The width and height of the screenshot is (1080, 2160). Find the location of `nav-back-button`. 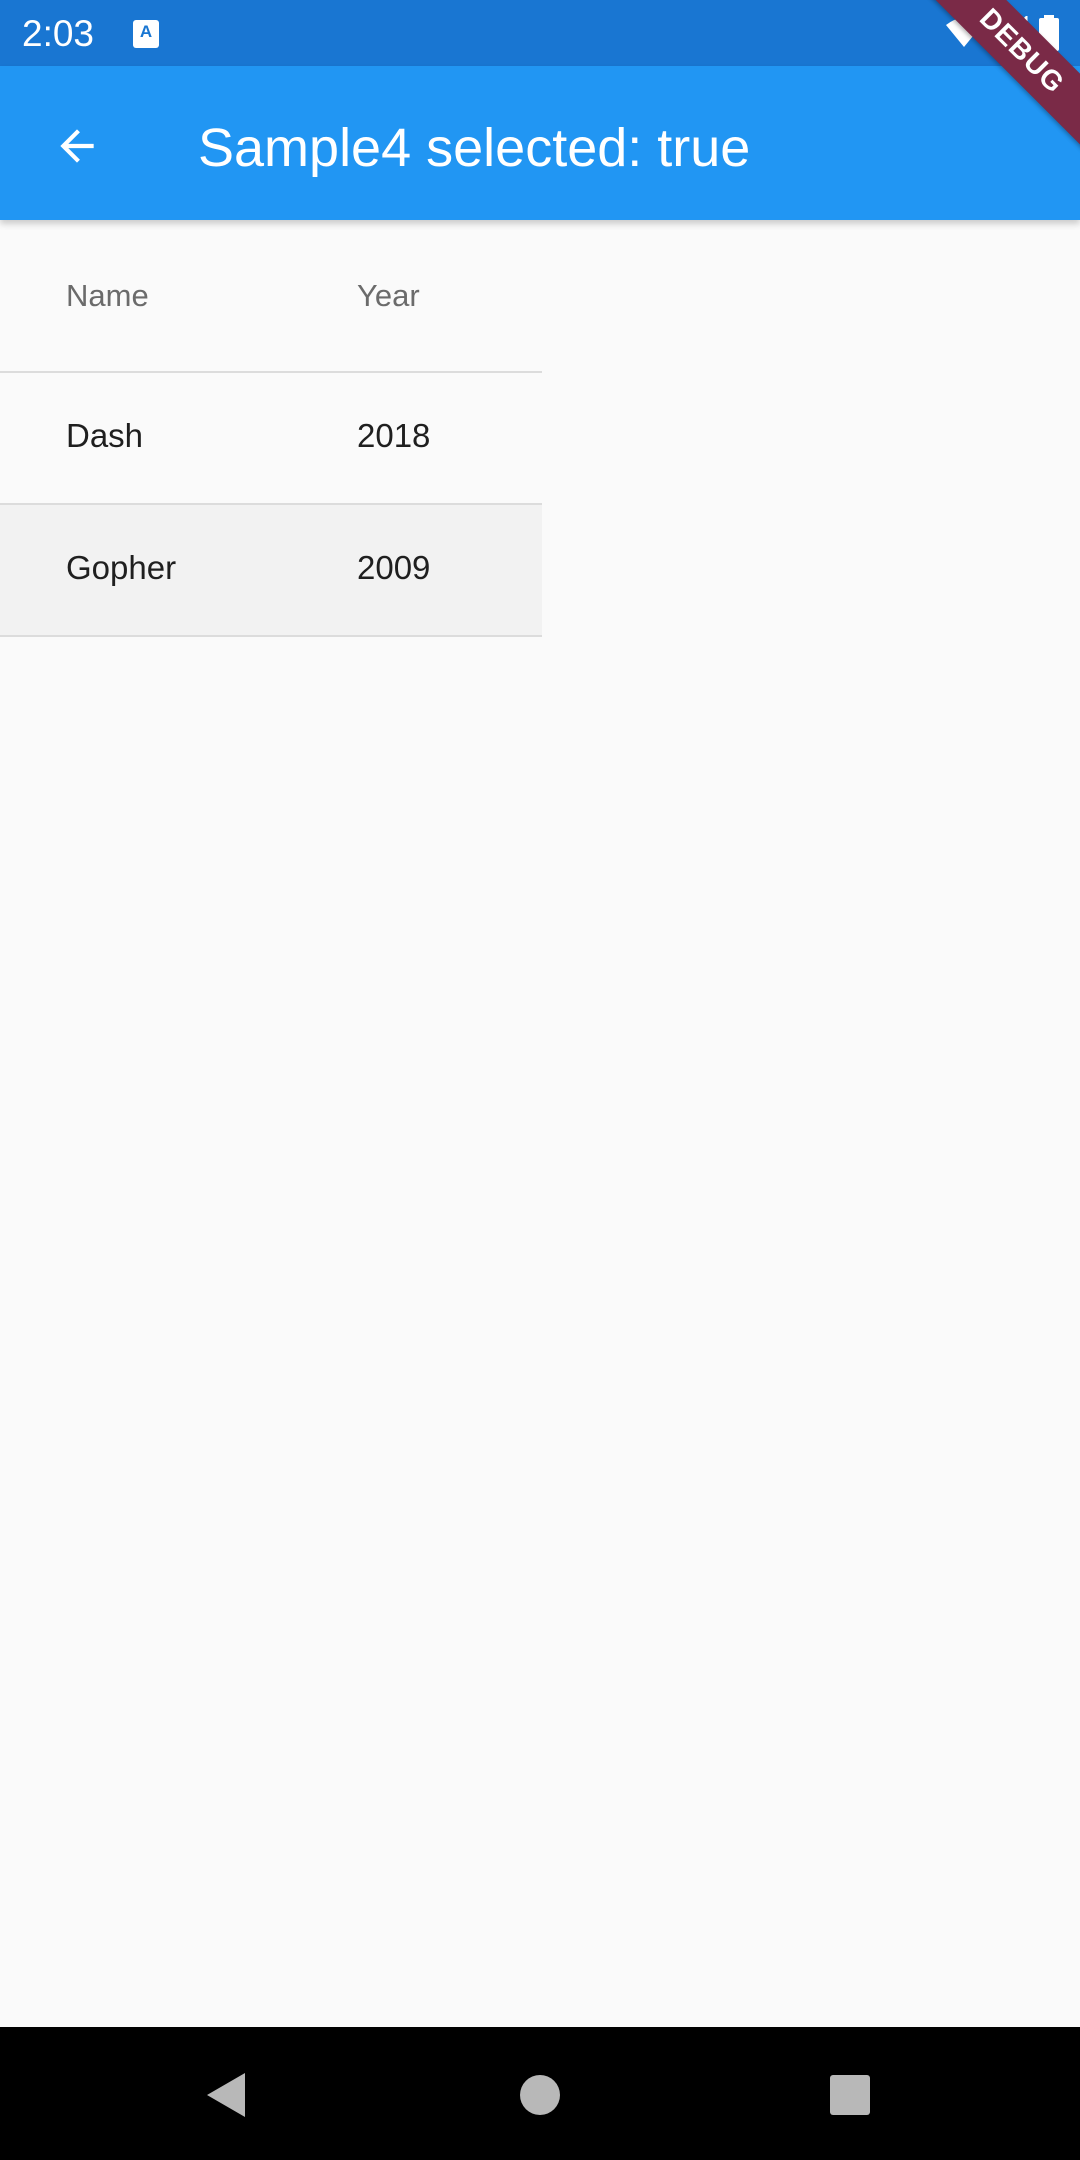

nav-back-button is located at coordinates (225, 2095).